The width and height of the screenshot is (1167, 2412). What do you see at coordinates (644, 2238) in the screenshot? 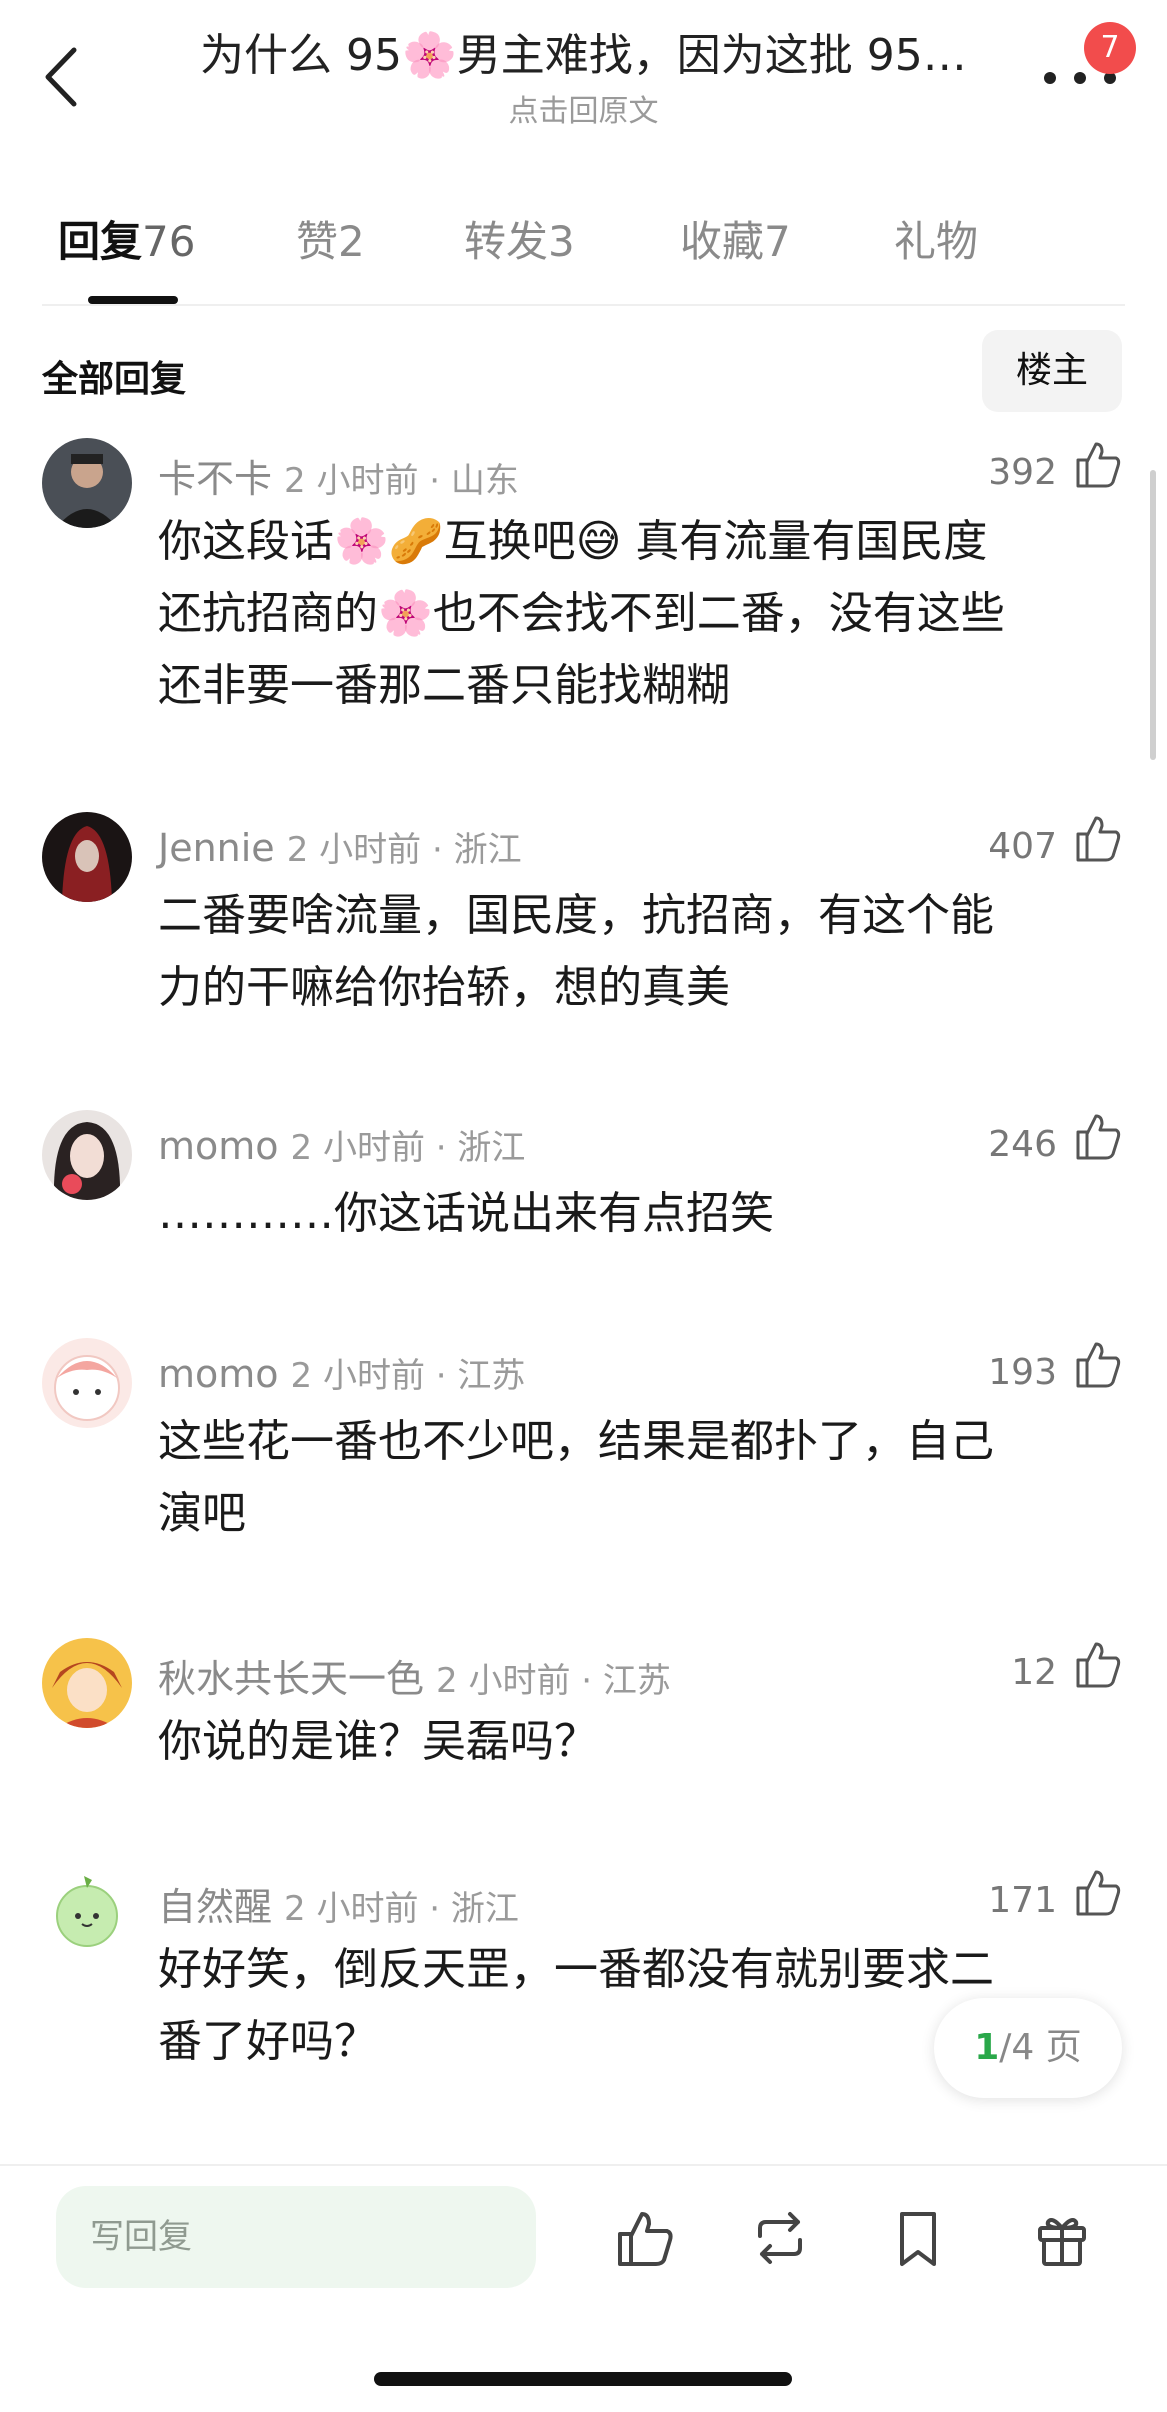
I see `like-icon` at bounding box center [644, 2238].